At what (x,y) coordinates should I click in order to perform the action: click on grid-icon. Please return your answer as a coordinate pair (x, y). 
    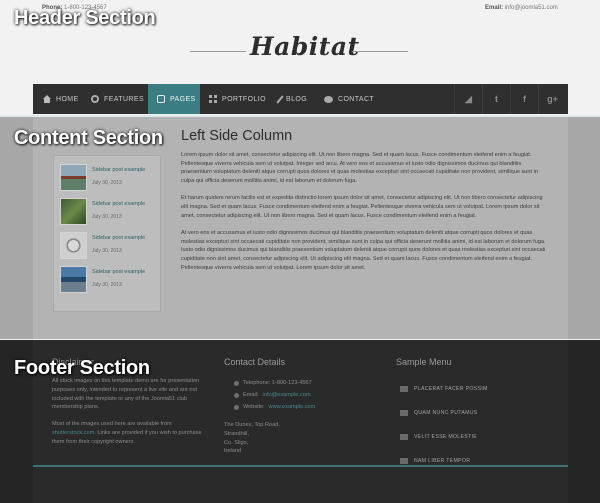
    Looking at the image, I should click on (213, 99).